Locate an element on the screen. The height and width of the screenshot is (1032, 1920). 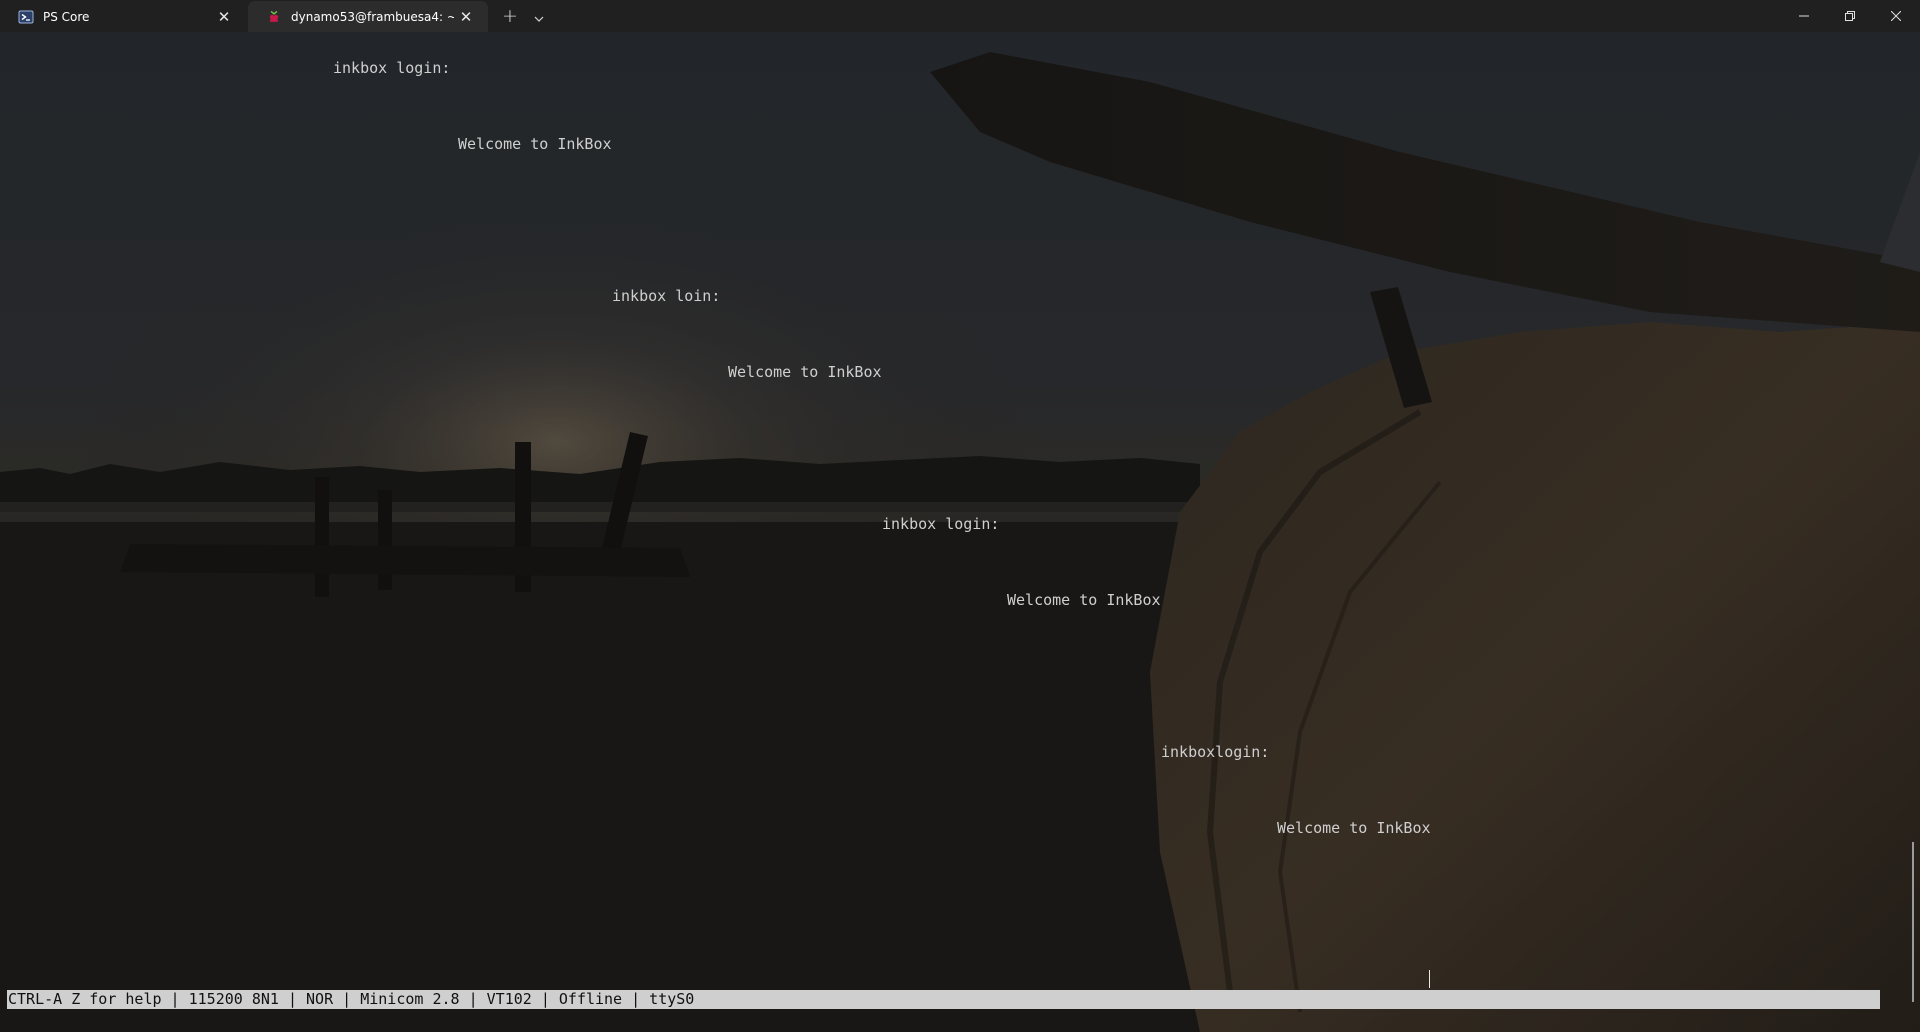
terminal-line: inkbox loin: is located at coordinates (666, 296).